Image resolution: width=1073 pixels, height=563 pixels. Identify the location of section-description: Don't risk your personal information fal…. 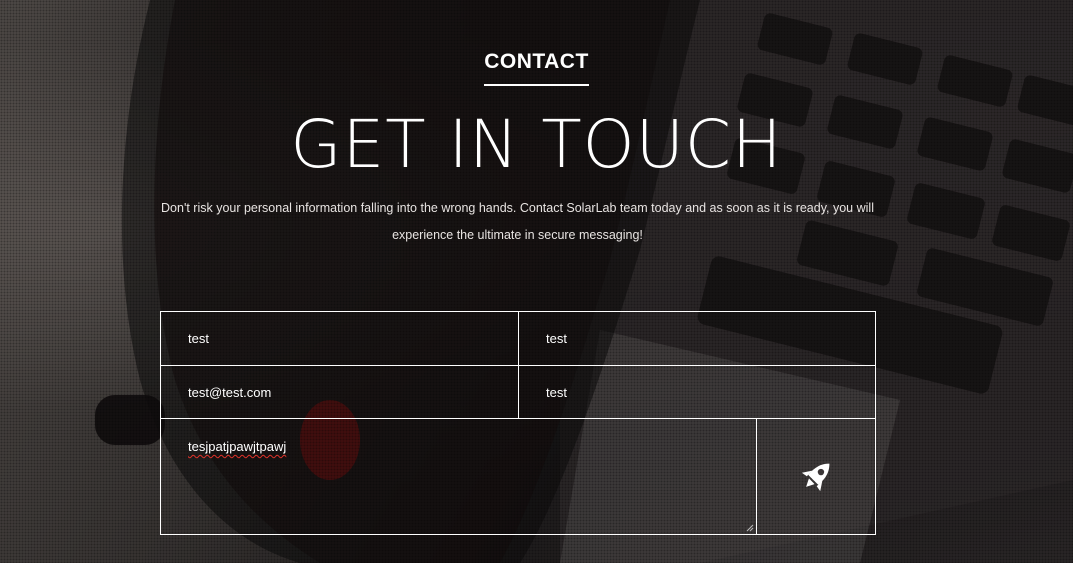
(517, 221).